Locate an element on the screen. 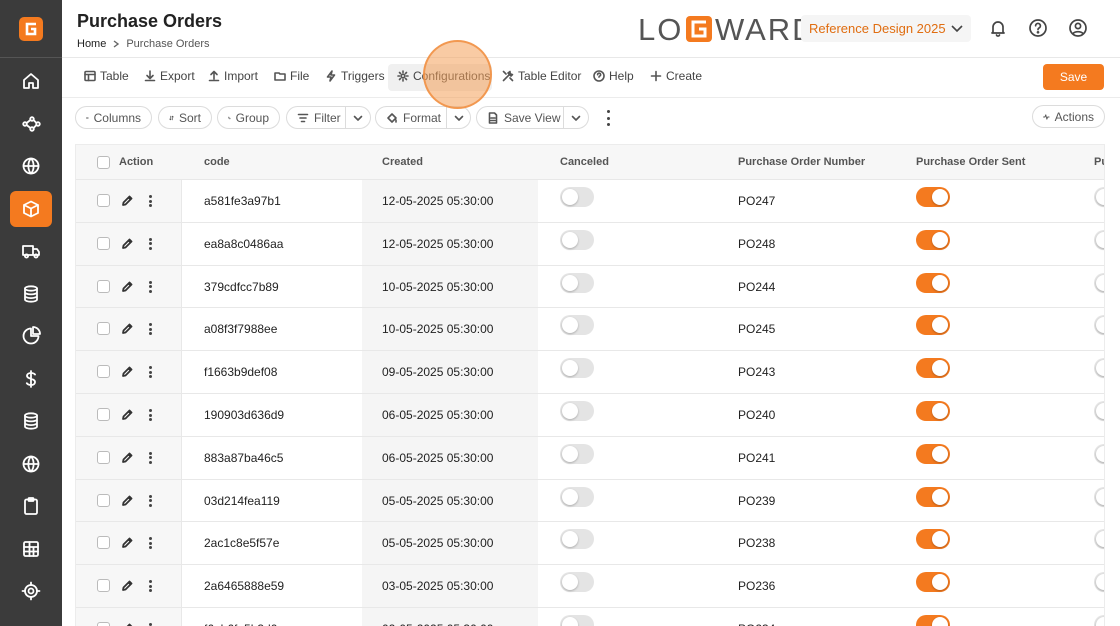  sidebar-item-pie-chart is located at coordinates (31, 336).